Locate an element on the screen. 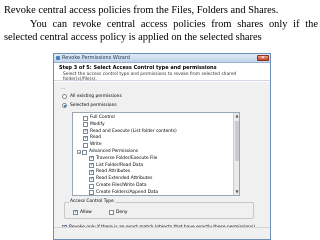 The width and height of the screenshot is (320, 240). scroll-thumb is located at coordinates (237, 141).